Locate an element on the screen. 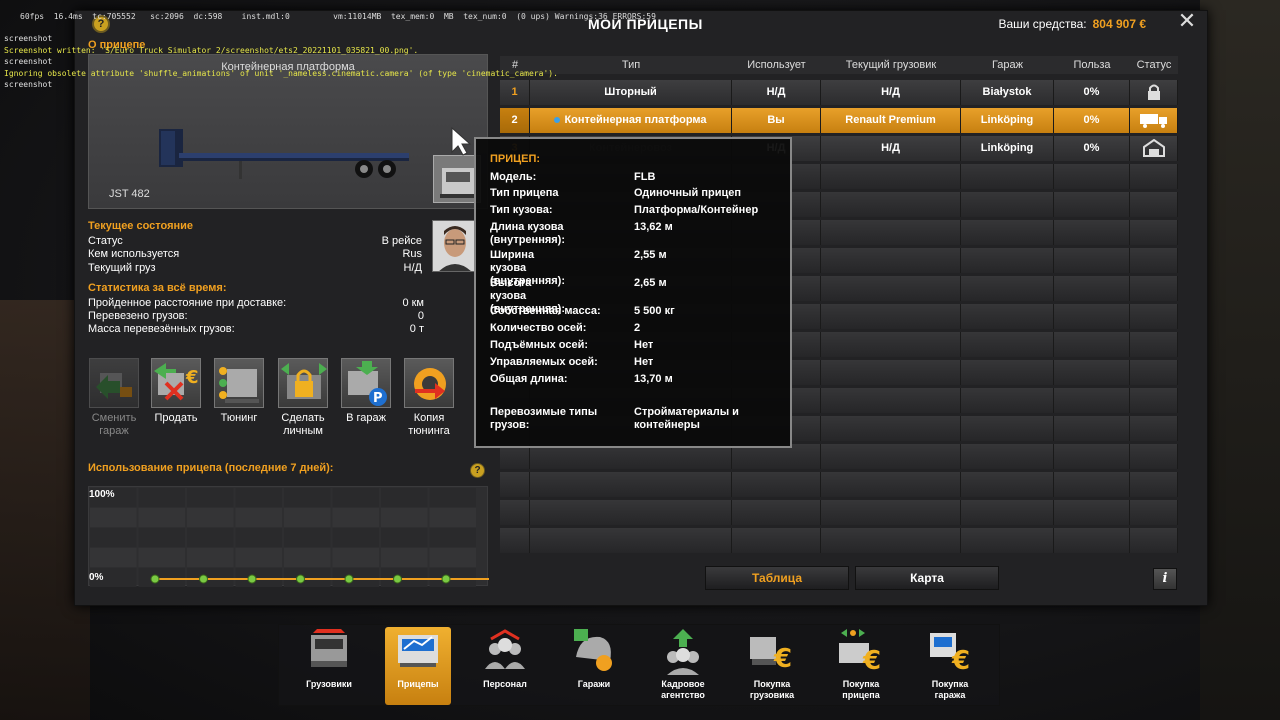 The height and width of the screenshot is (720, 1280). tab-map: Карта is located at coordinates (927, 578).